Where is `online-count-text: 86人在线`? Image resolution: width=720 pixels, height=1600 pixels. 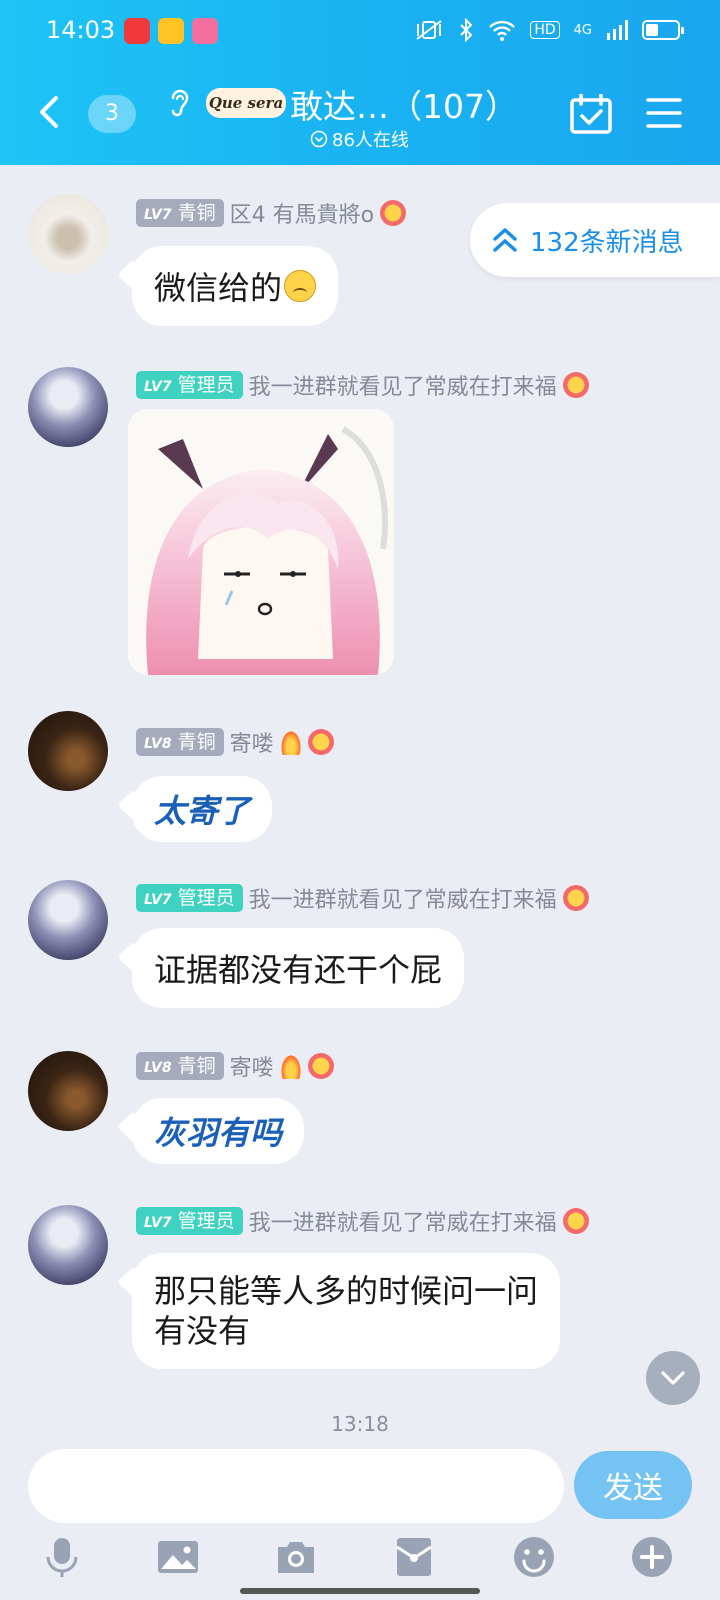 online-count-text: 86人在线 is located at coordinates (370, 140).